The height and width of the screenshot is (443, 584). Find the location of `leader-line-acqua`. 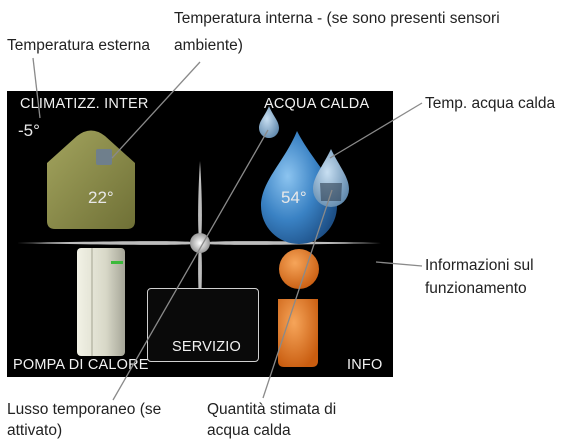

leader-line-acqua is located at coordinates (376, 130).